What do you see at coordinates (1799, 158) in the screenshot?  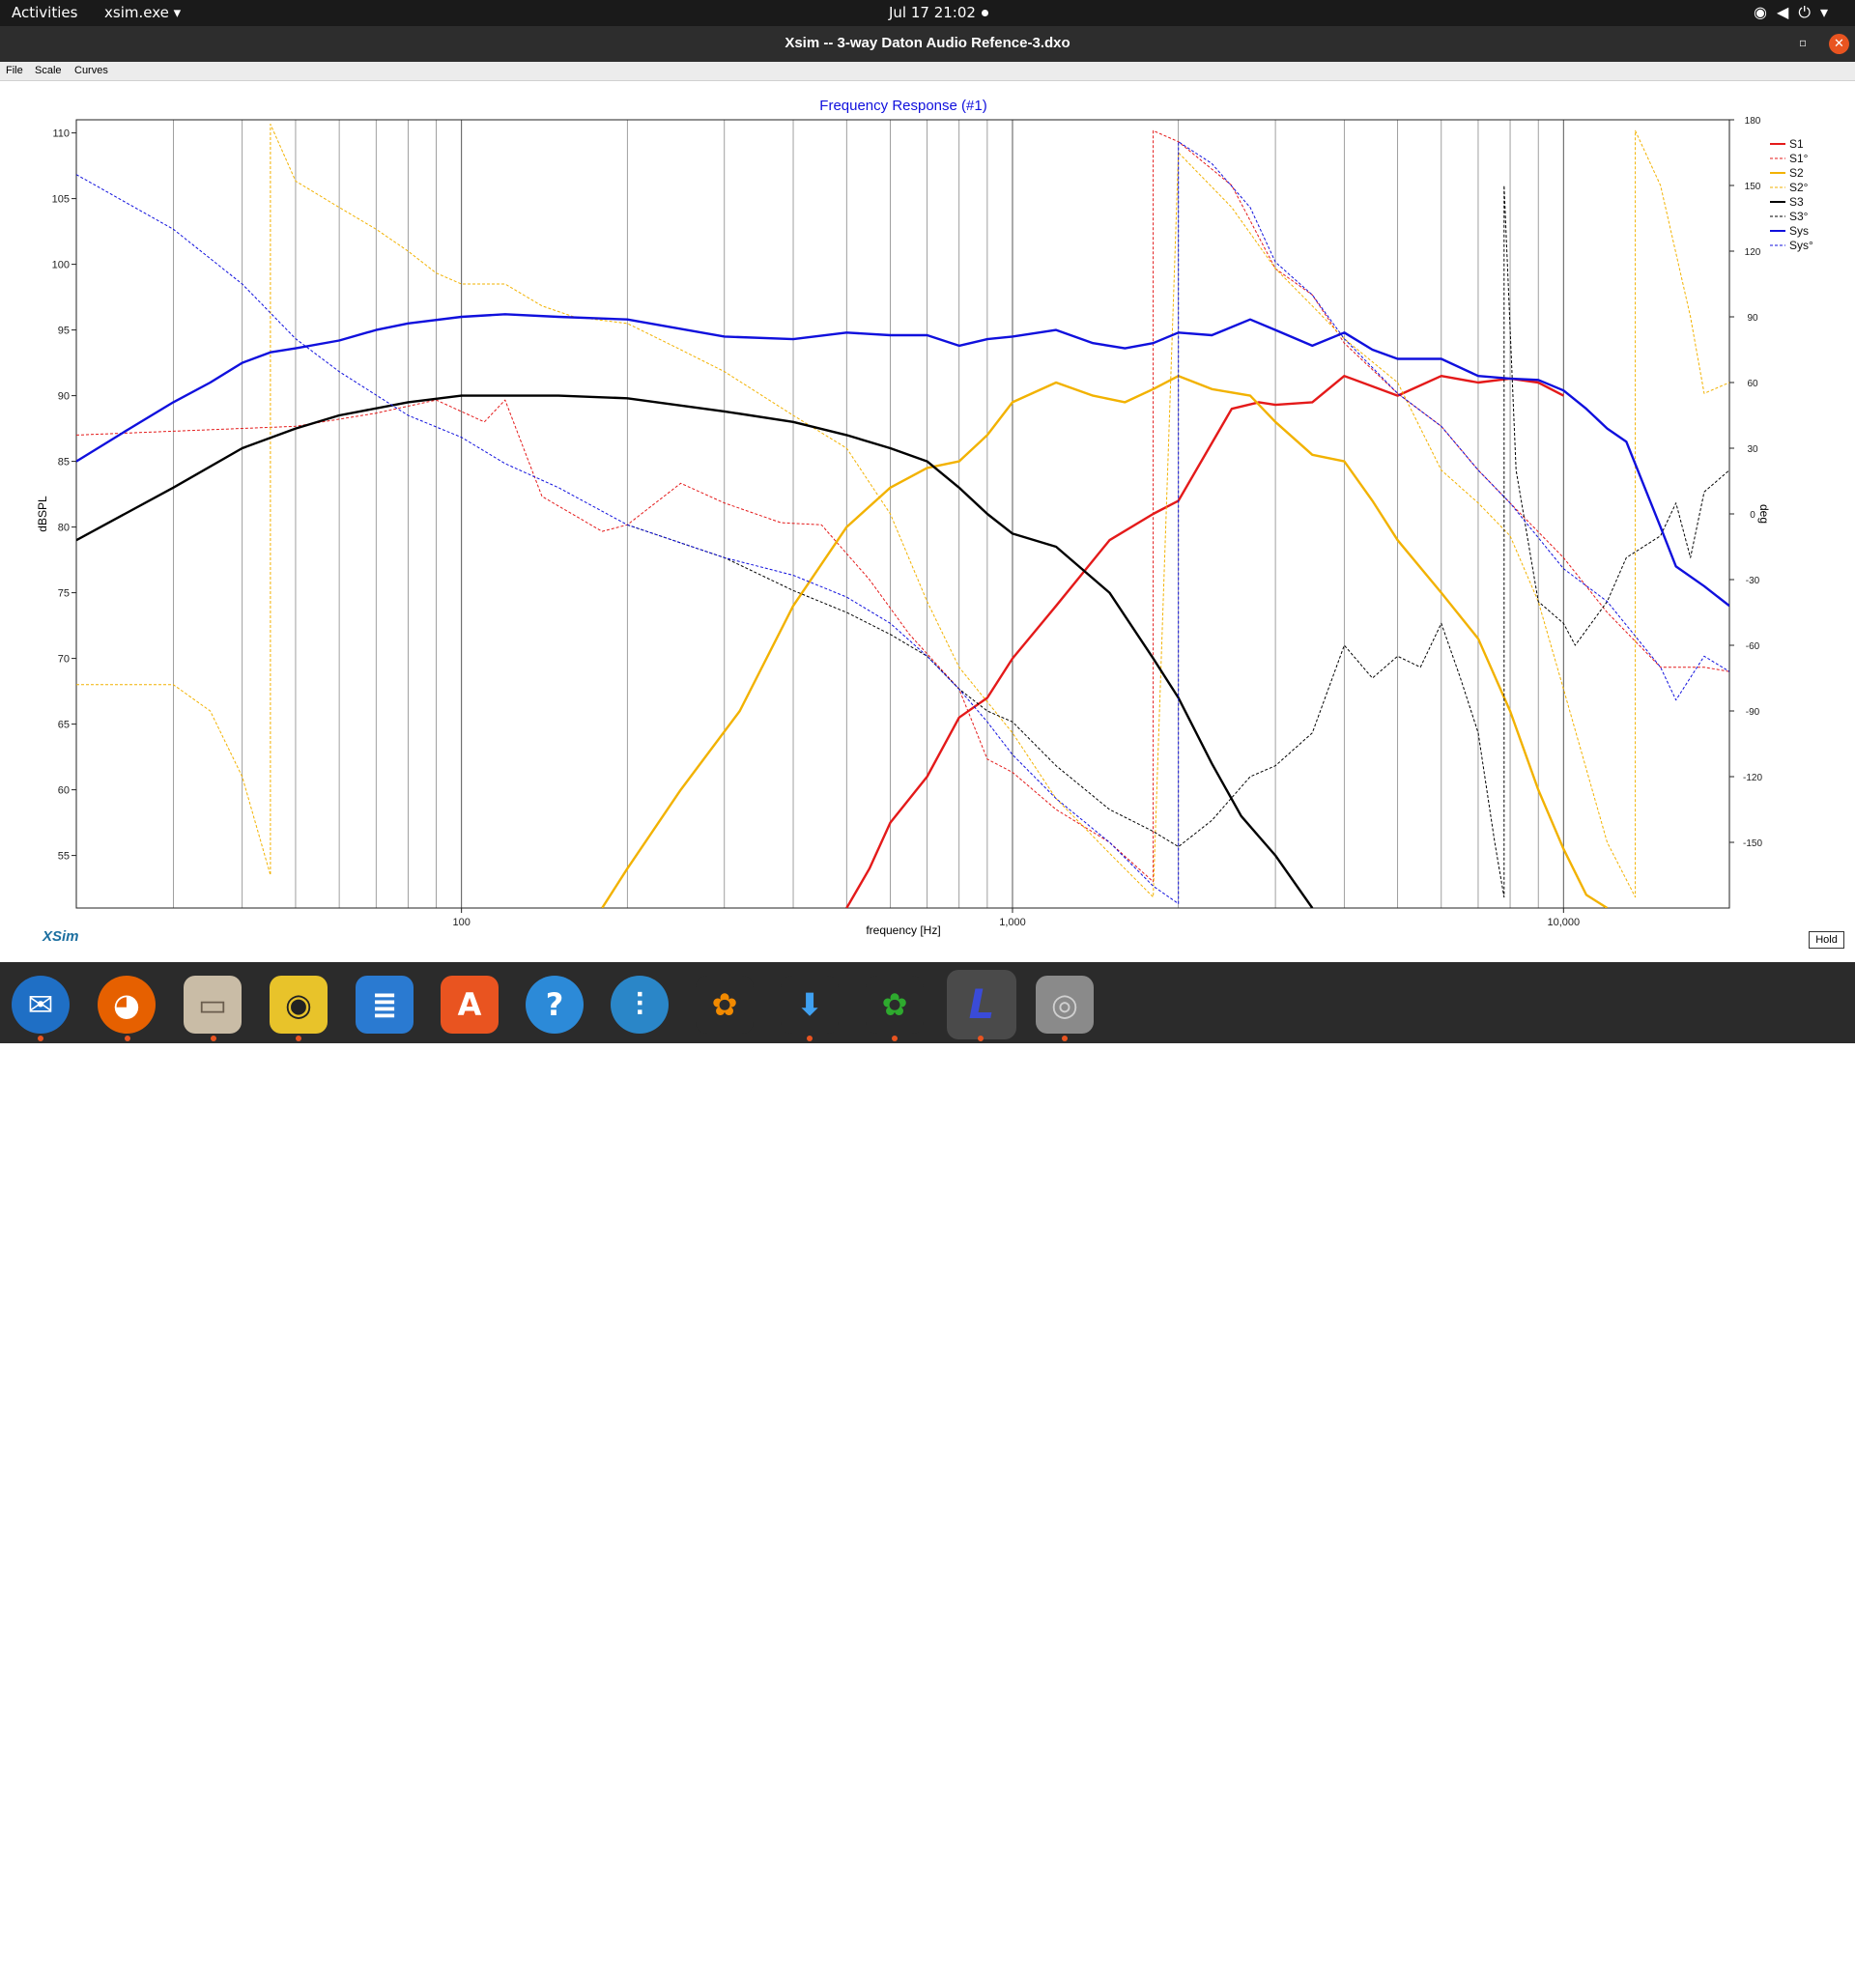 I see `legend-label: S1°` at bounding box center [1799, 158].